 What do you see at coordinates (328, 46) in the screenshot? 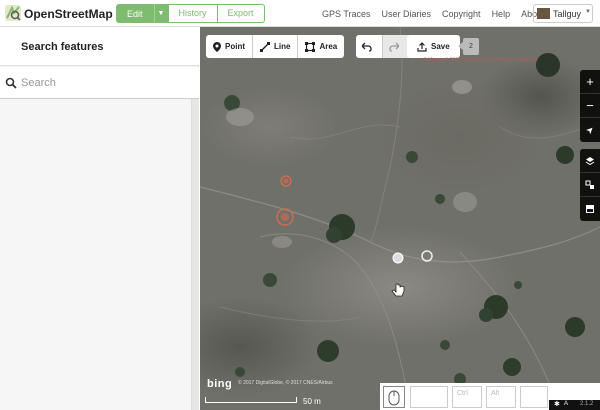
I see `area-label: Area` at bounding box center [328, 46].